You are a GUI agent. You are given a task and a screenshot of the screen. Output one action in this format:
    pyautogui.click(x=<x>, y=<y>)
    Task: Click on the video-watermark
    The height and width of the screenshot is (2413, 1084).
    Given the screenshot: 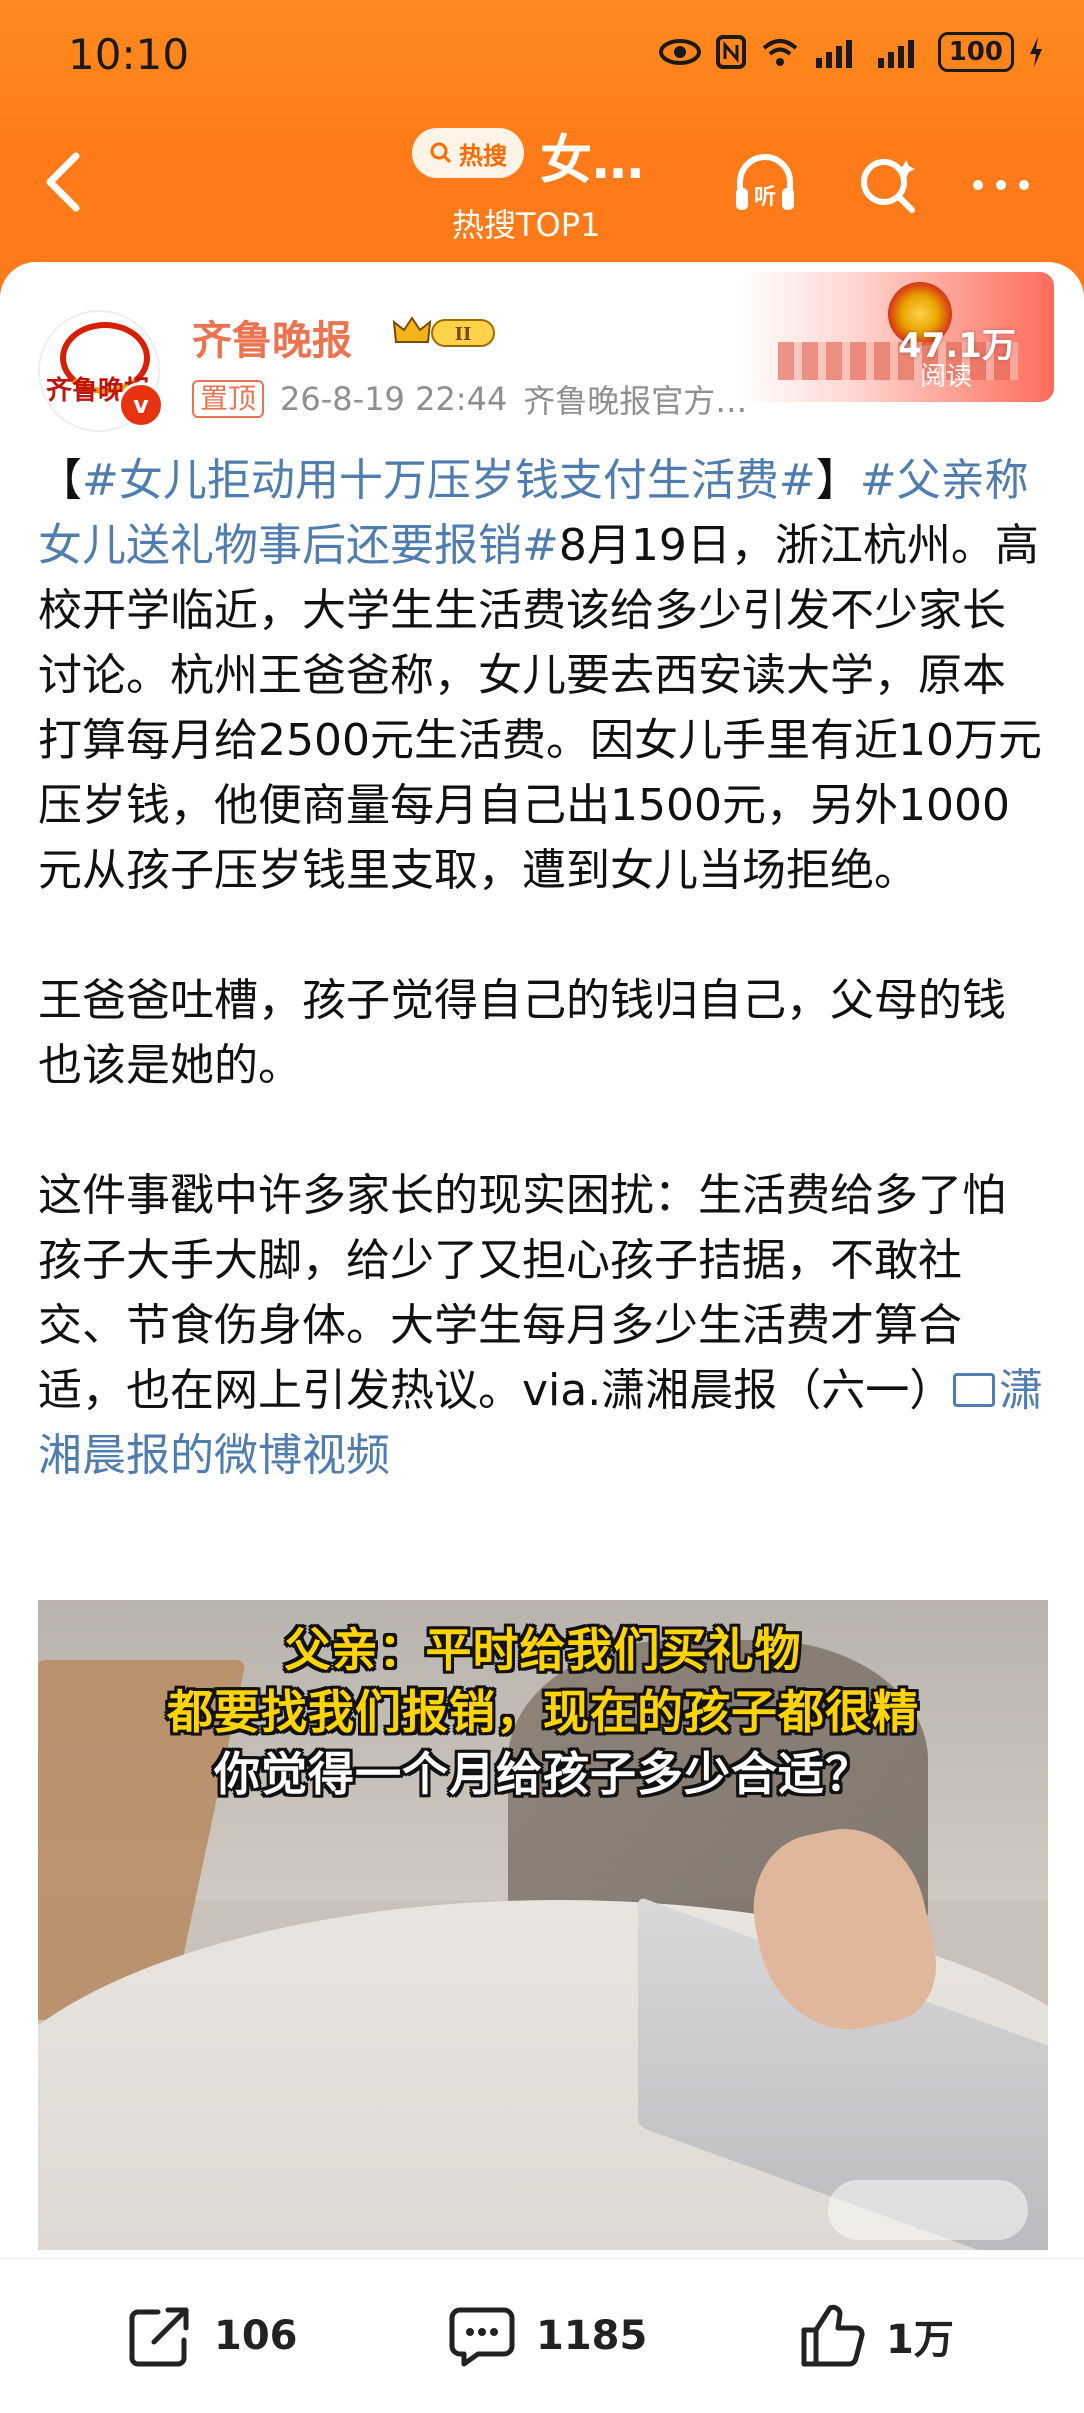 What is the action you would take?
    pyautogui.click(x=928, y=2210)
    